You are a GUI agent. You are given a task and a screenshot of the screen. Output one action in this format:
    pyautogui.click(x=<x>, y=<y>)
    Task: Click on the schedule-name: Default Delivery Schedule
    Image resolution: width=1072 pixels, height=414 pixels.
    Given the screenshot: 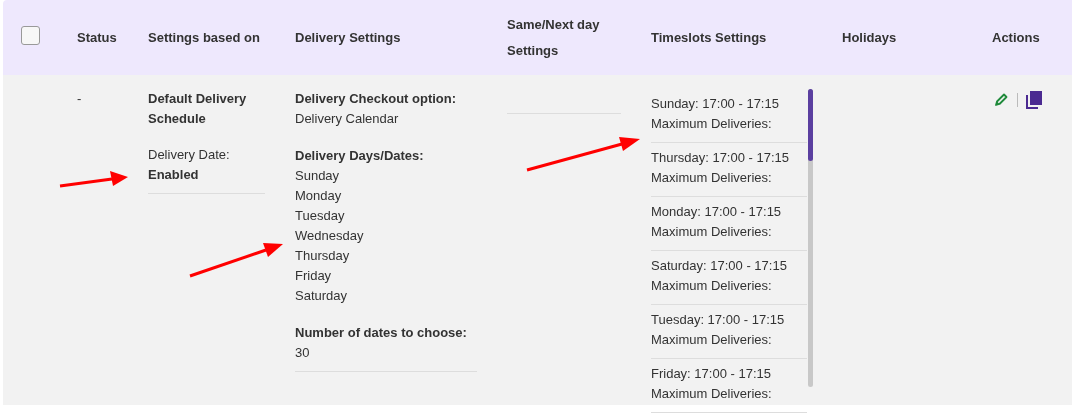 What is the action you would take?
    pyautogui.click(x=198, y=109)
    